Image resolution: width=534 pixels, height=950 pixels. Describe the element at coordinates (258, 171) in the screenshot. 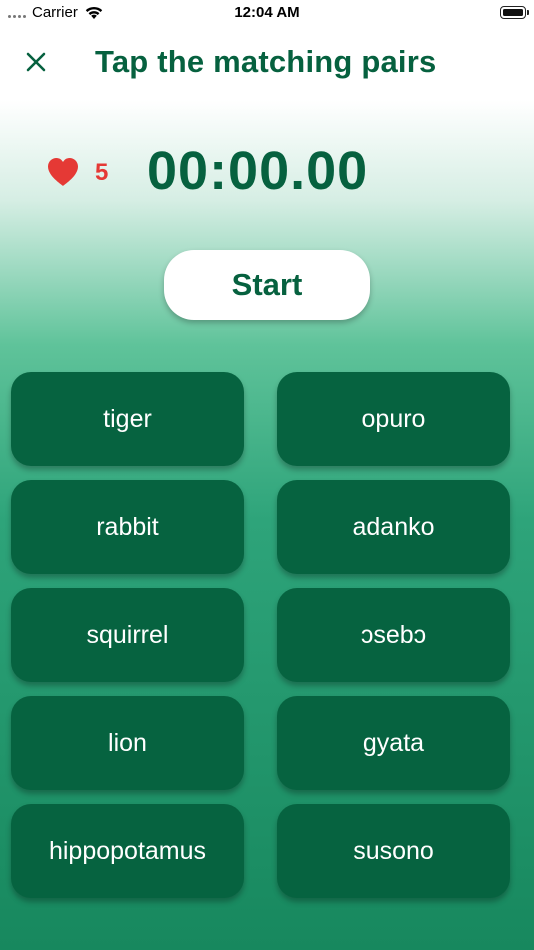

I see `timer-display: 00:00.00` at that location.